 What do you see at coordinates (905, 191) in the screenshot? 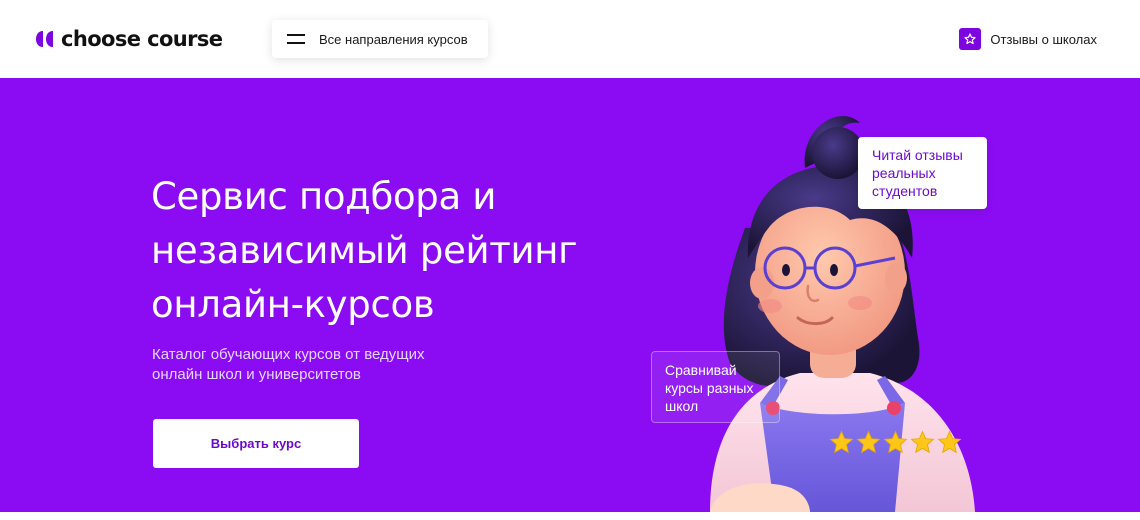
I see `bubble-line: студентов` at bounding box center [905, 191].